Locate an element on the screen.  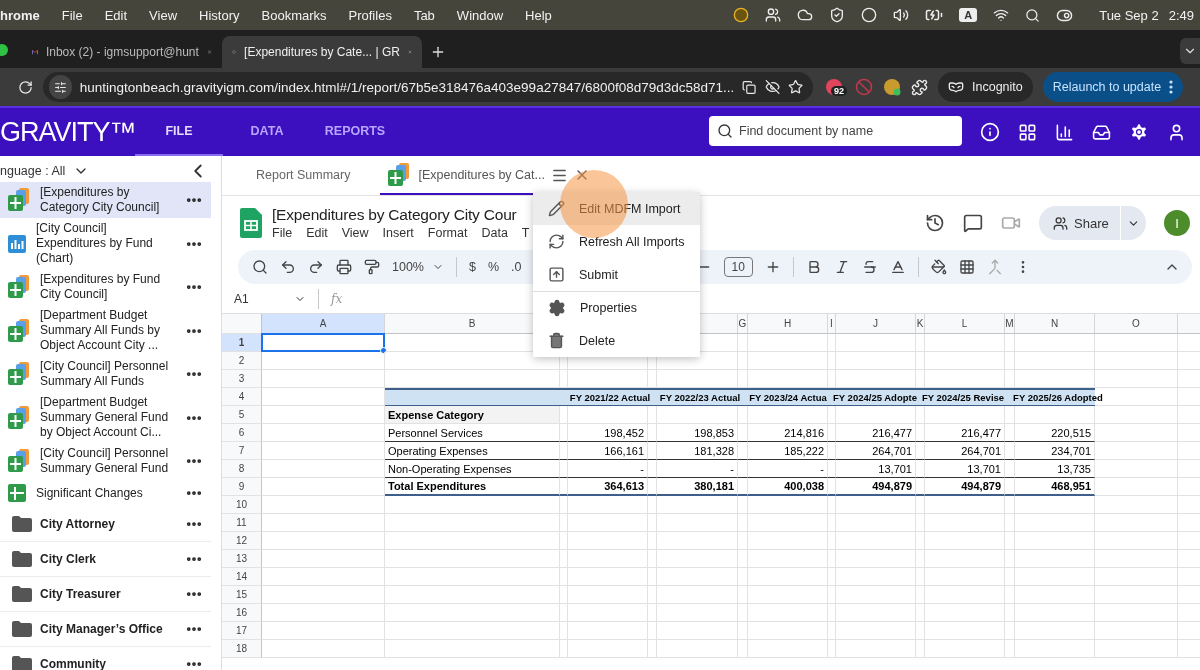
name-box: A1 is located at coordinates (270, 298).